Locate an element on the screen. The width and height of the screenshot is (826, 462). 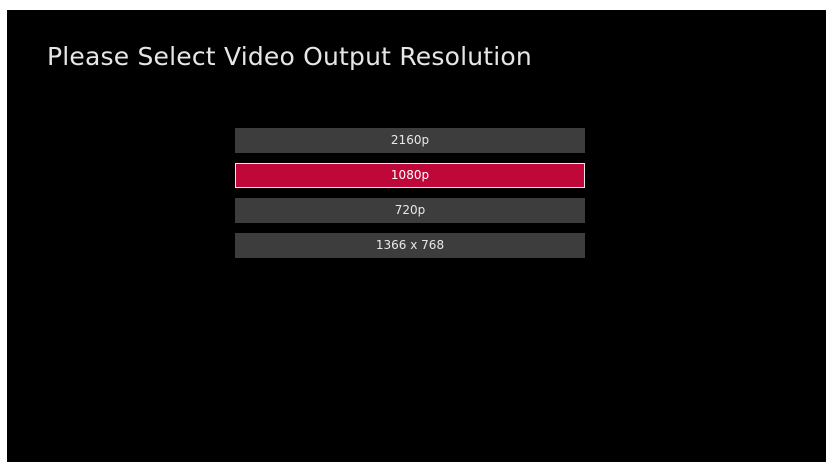
option-1080p: 1080p is located at coordinates (410, 175).